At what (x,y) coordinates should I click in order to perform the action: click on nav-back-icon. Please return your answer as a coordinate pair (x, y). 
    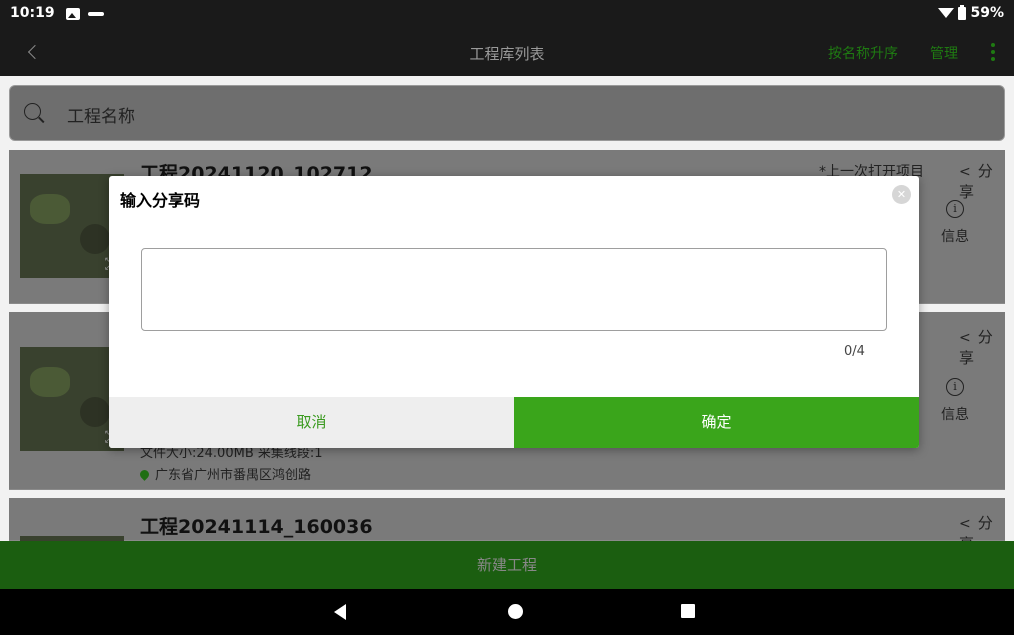
    Looking at the image, I should click on (340, 612).